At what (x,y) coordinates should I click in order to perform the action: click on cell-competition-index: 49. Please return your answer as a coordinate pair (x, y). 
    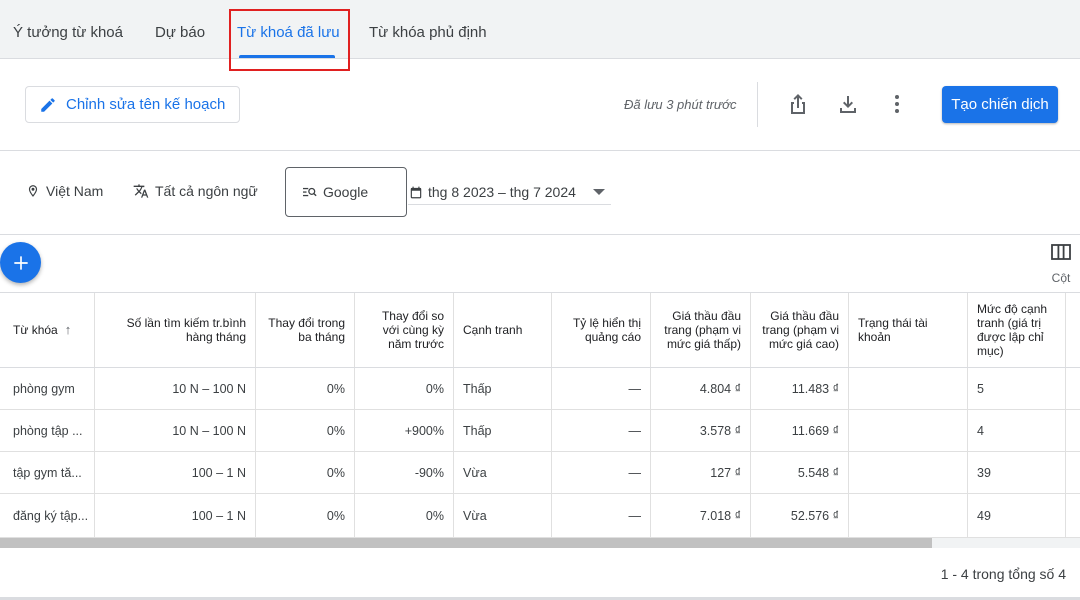
    Looking at the image, I should click on (1017, 515).